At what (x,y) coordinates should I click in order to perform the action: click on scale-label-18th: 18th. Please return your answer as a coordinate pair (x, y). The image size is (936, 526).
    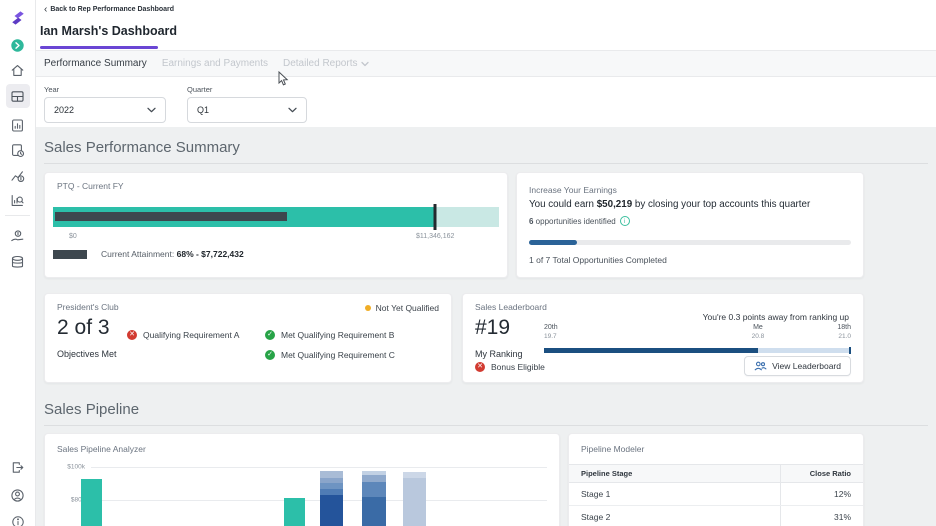
    Looking at the image, I should click on (844, 327).